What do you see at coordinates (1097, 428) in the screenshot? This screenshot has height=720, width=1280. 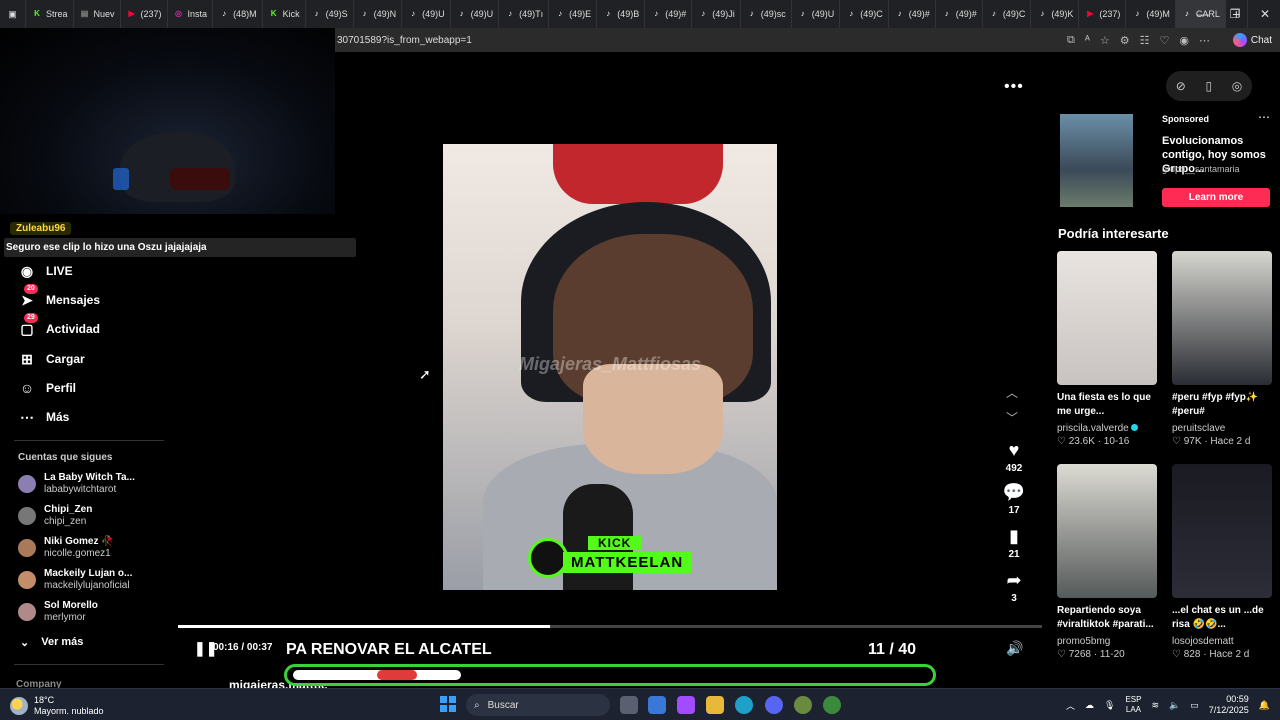 I see `recommendation-user: priscila.valverde` at bounding box center [1097, 428].